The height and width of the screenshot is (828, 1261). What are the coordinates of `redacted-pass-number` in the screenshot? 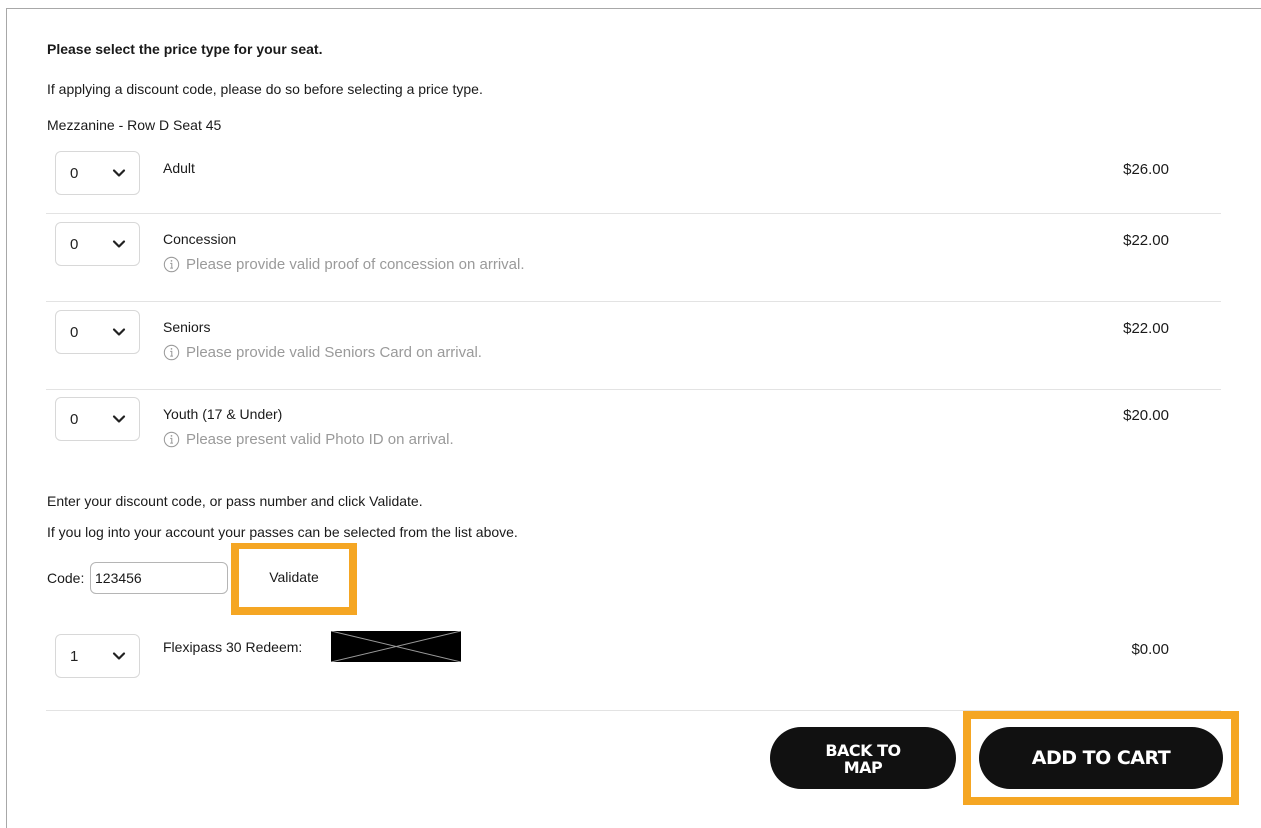 It's located at (396, 646).